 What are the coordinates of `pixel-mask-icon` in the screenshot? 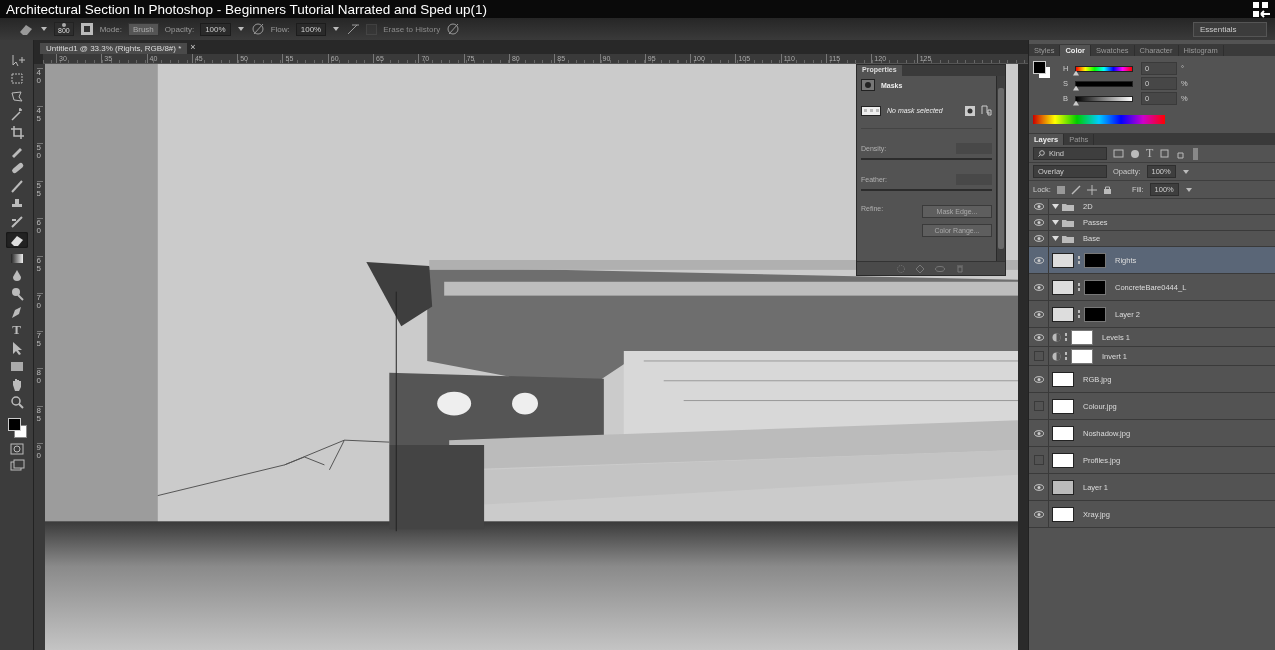 It's located at (970, 110).